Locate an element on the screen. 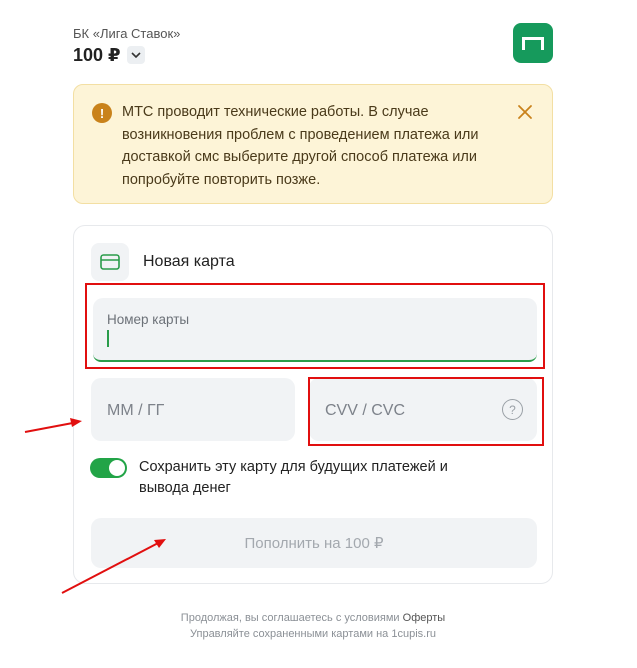 This screenshot has width=637, height=668. new-card-title: Новая карта is located at coordinates (189, 261).